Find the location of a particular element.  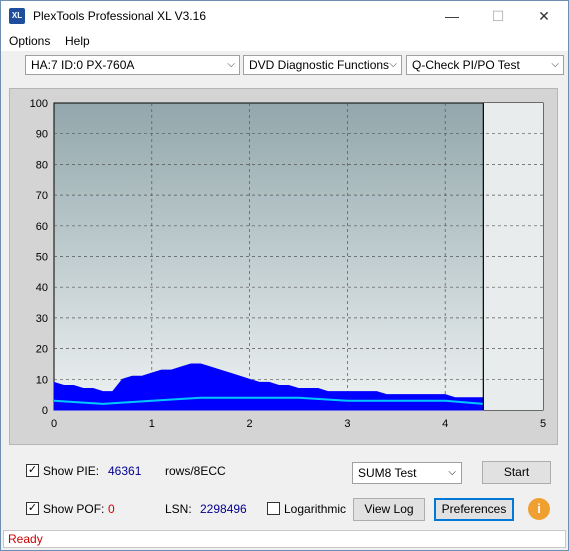

x-tick-label: 5 is located at coordinates (543, 424).